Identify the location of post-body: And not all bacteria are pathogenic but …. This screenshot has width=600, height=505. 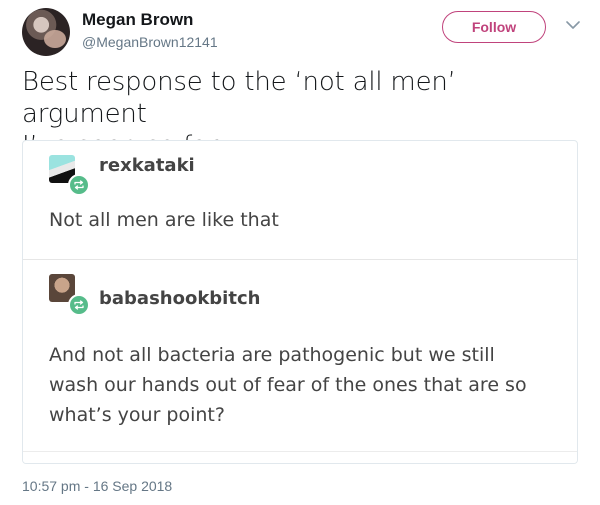
(288, 385).